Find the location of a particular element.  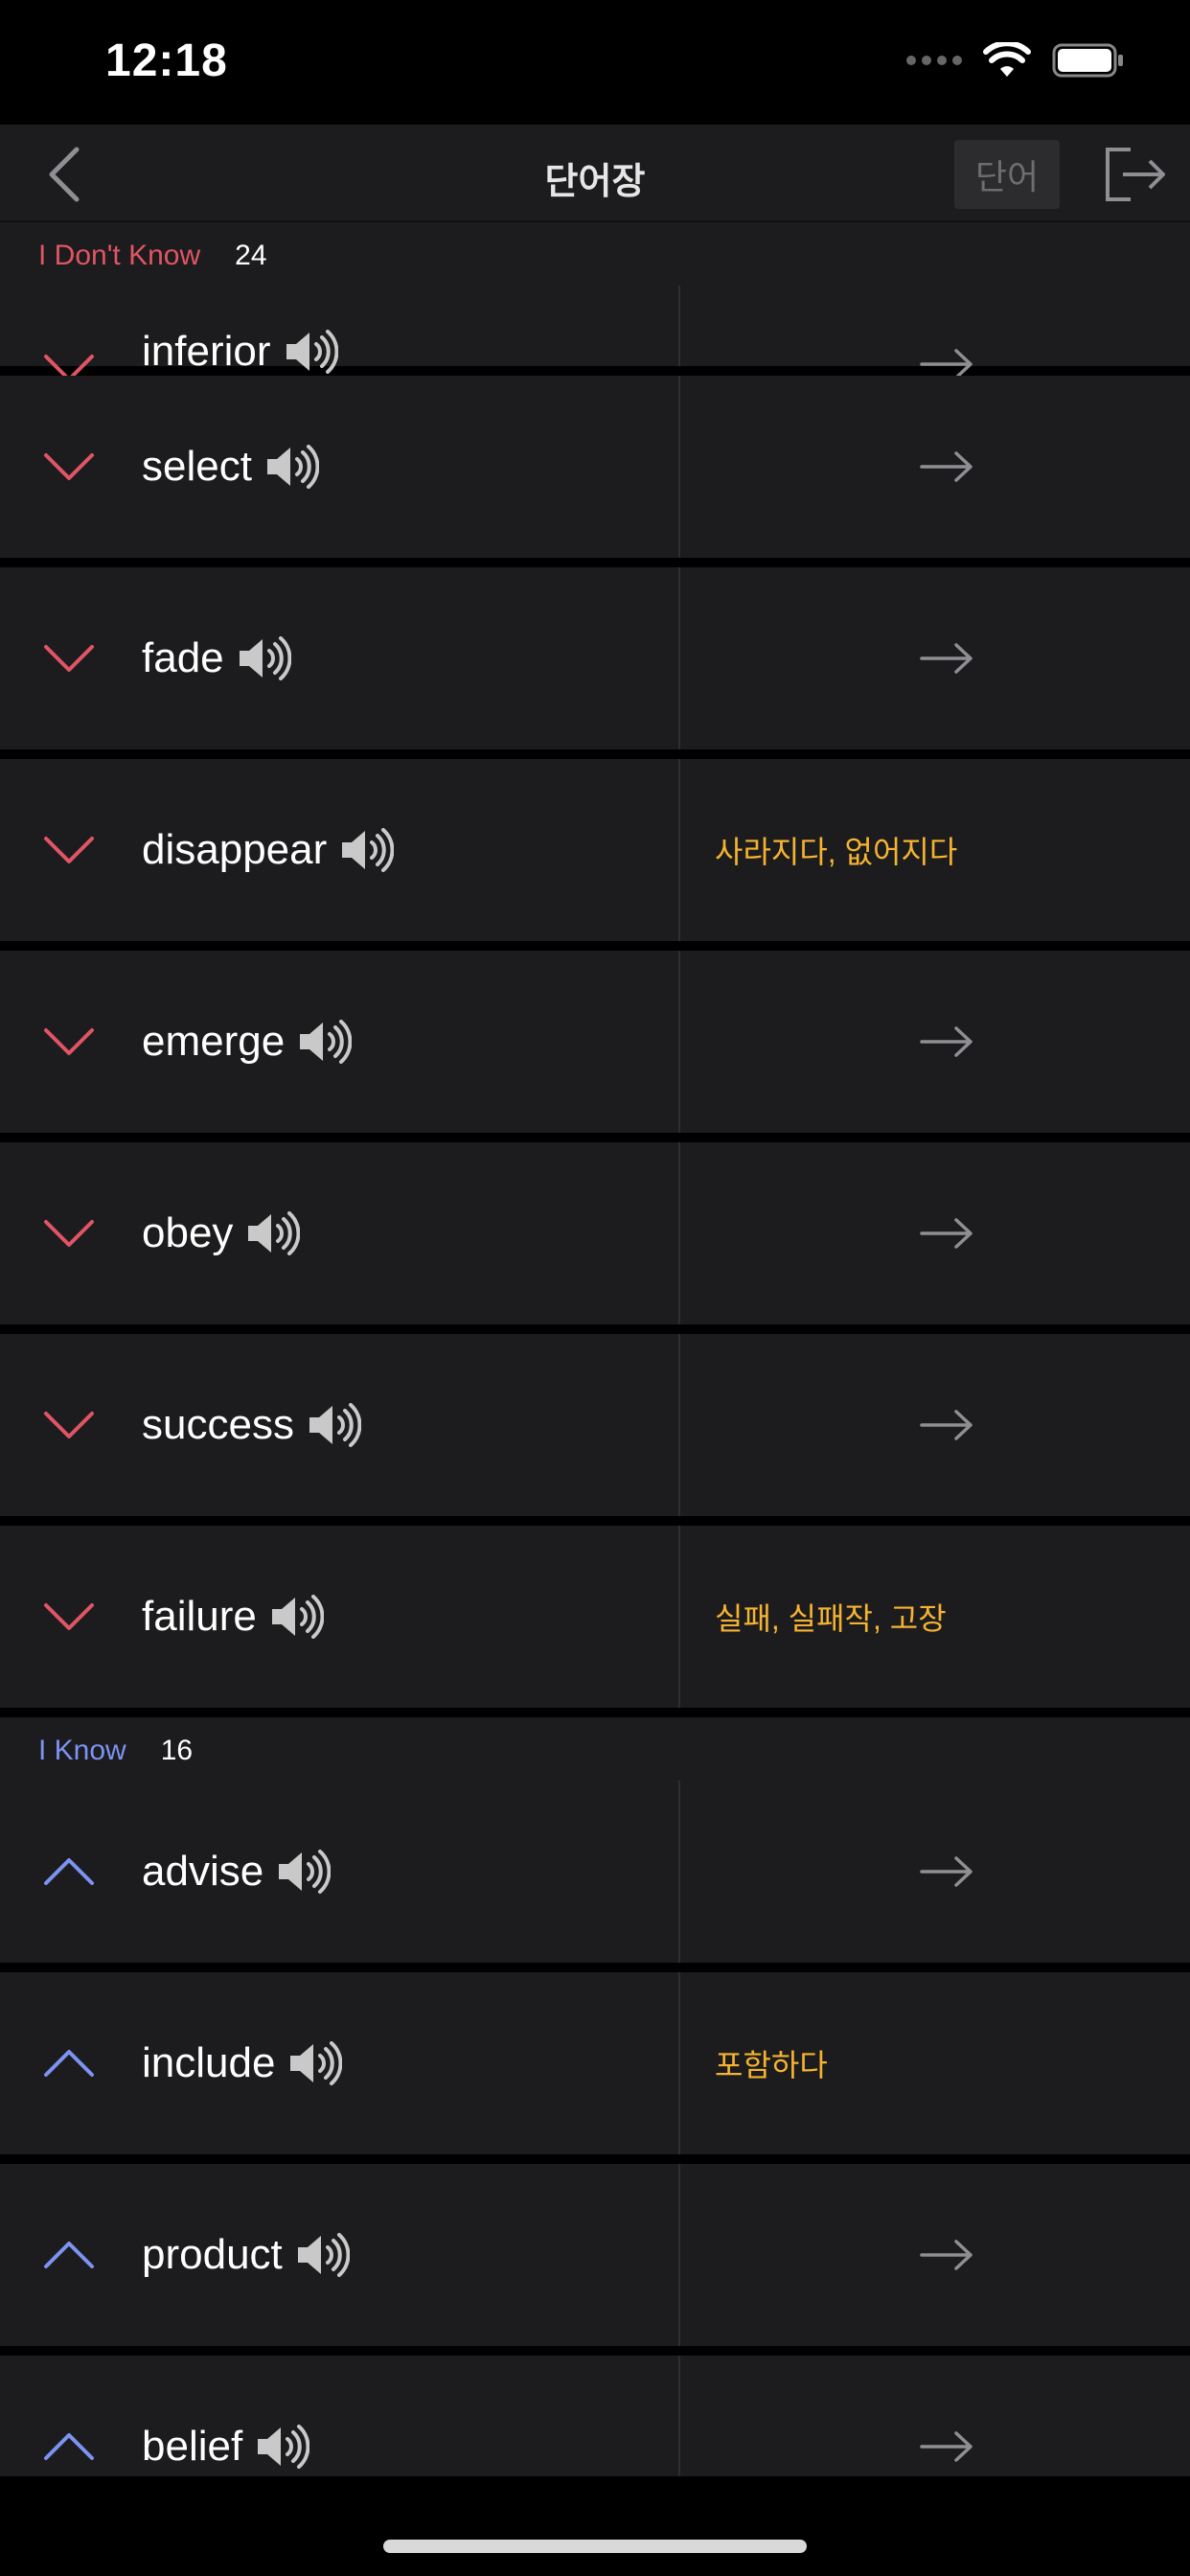

word-entry: disappear is located at coordinates (269, 850).